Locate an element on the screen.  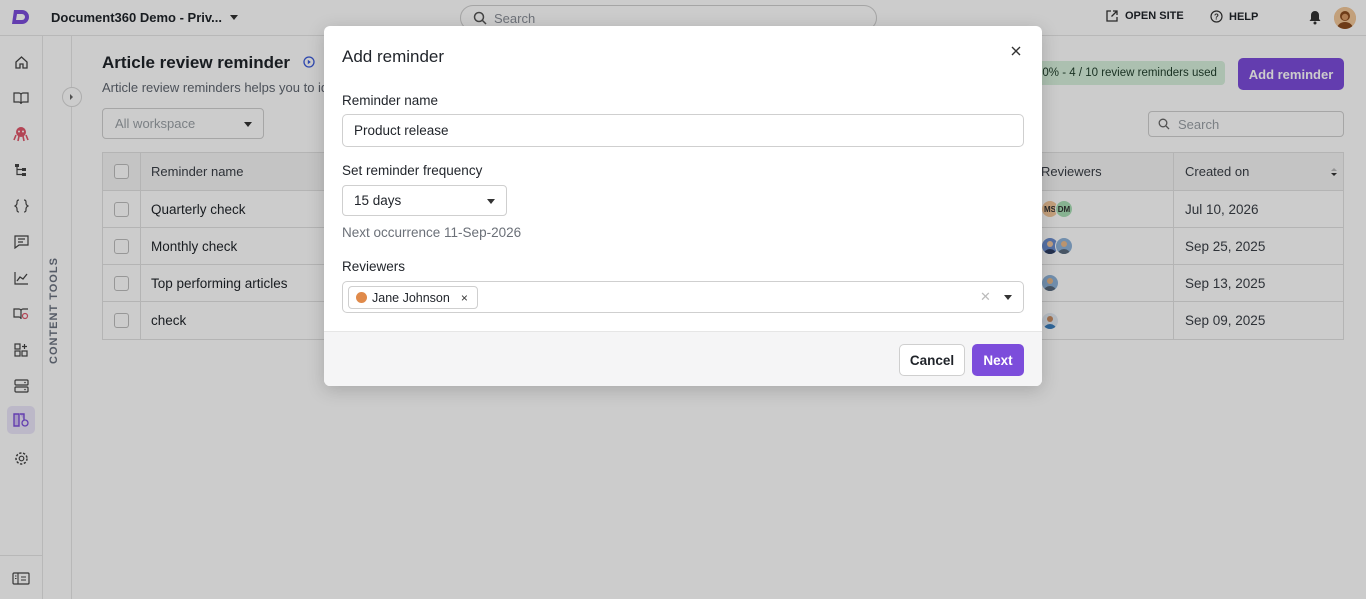
reviewer-chip-label: Jane Johnson is located at coordinates (411, 297).